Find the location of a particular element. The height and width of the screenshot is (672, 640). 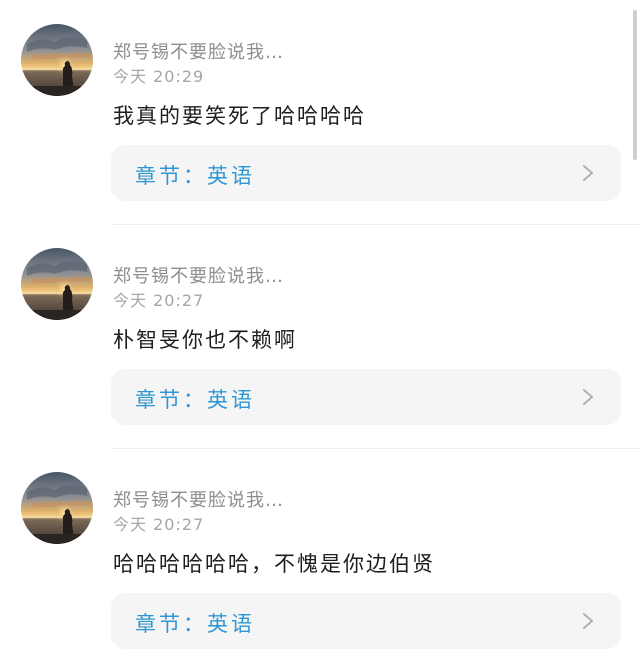

comment-text: 我真的要笑死了哈哈哈哈 is located at coordinates (239, 116).